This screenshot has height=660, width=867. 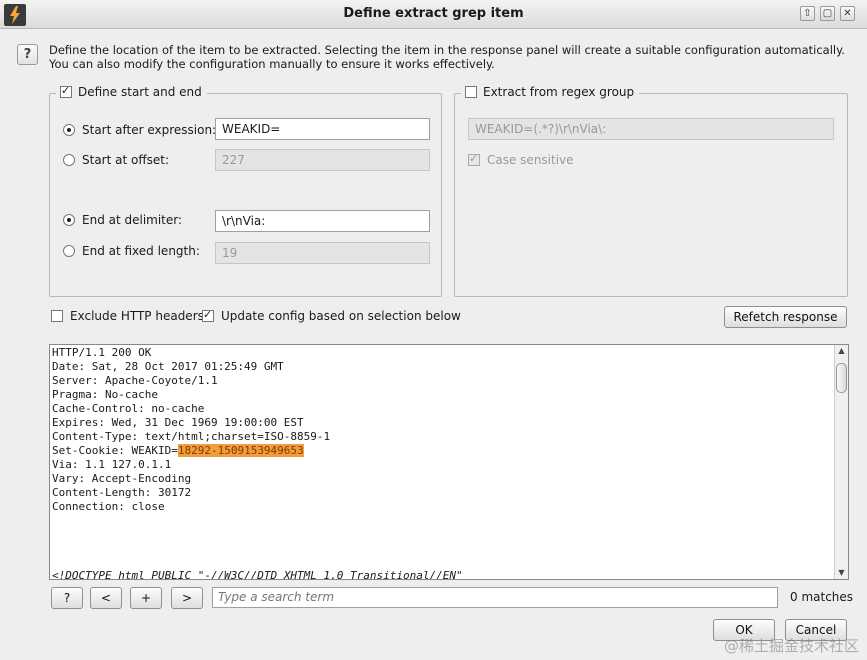 What do you see at coordinates (471, 92) in the screenshot?
I see `regex-group-checkbox` at bounding box center [471, 92].